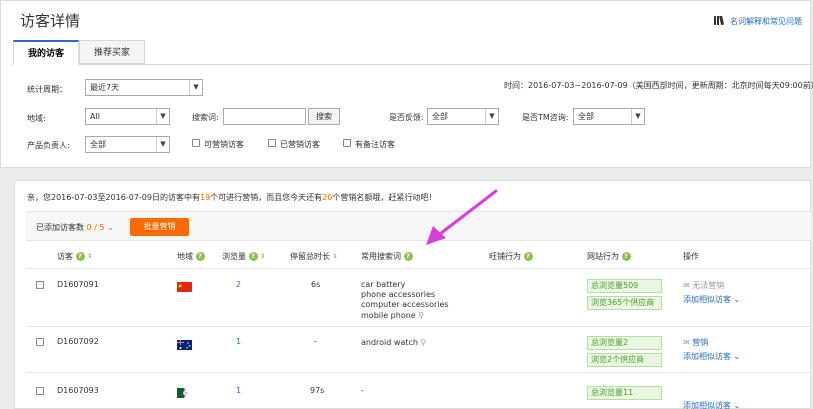 The image size is (813, 409). Describe the element at coordinates (766, 21) in the screenshot. I see `help-link: 名词解释和常见问题` at that location.